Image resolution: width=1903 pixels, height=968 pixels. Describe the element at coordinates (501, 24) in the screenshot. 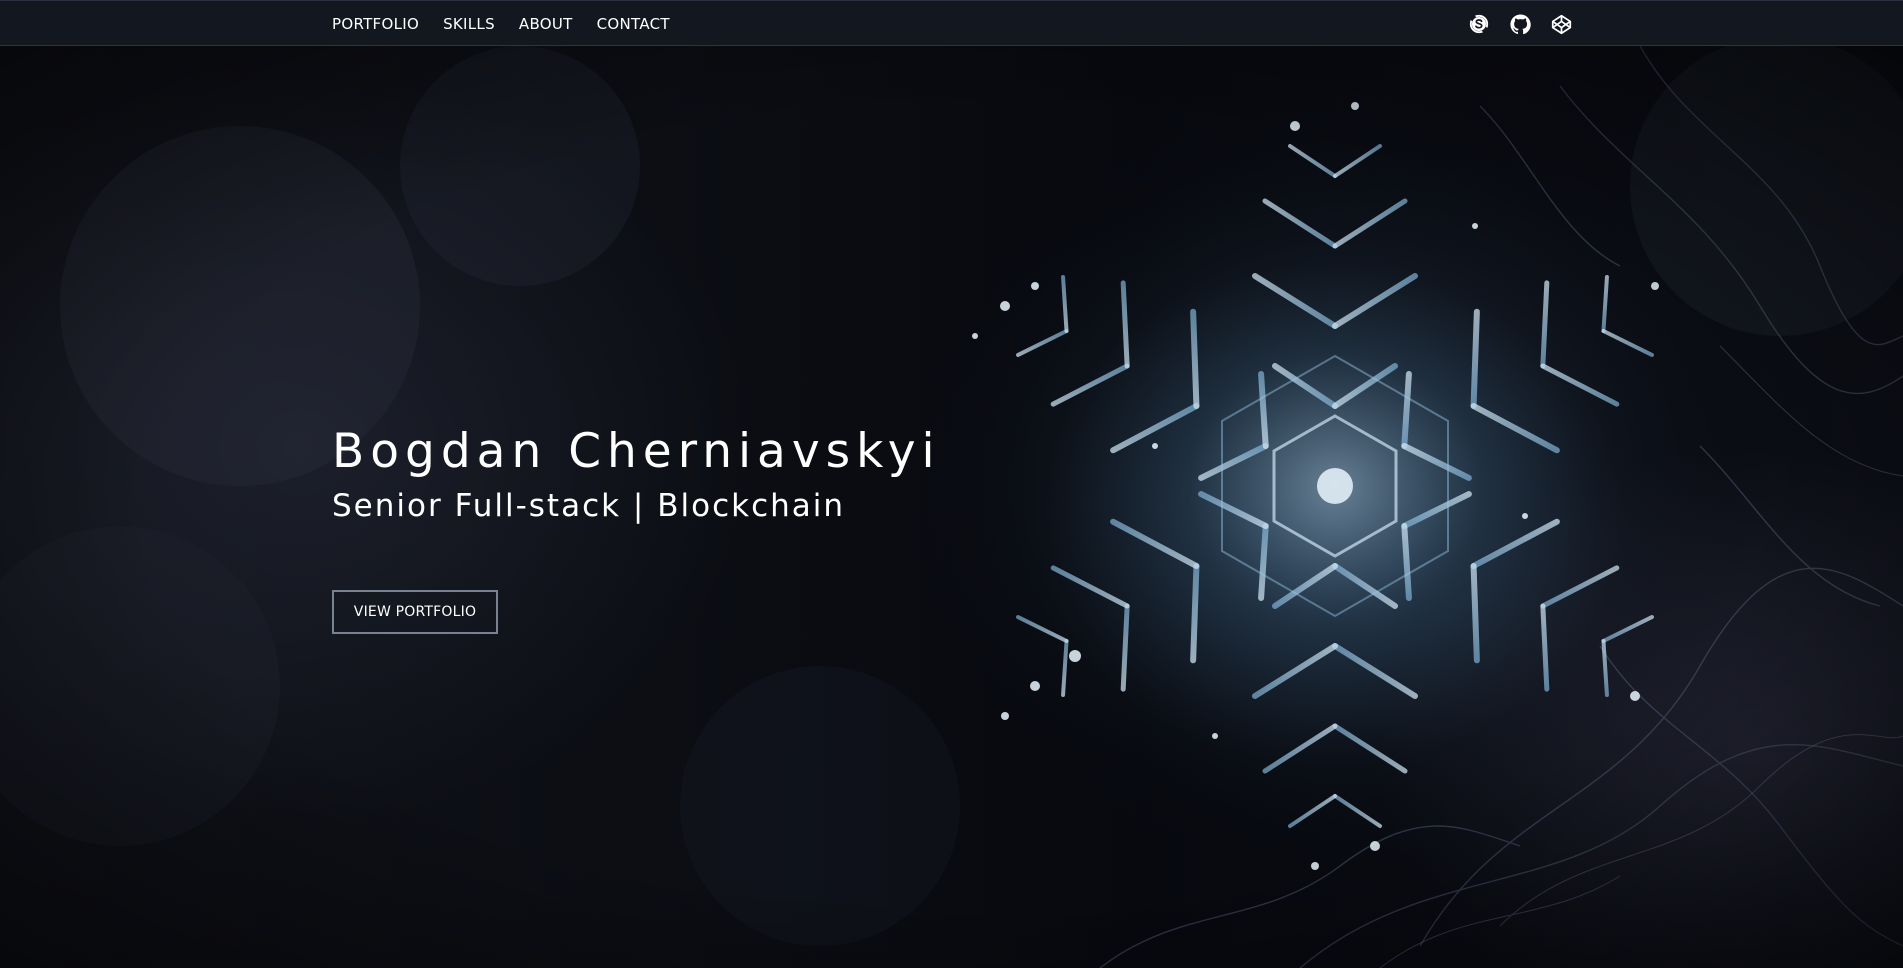

I see `nav-links: PORTFOLIO SKILLS ABOUT CONTACT` at that location.